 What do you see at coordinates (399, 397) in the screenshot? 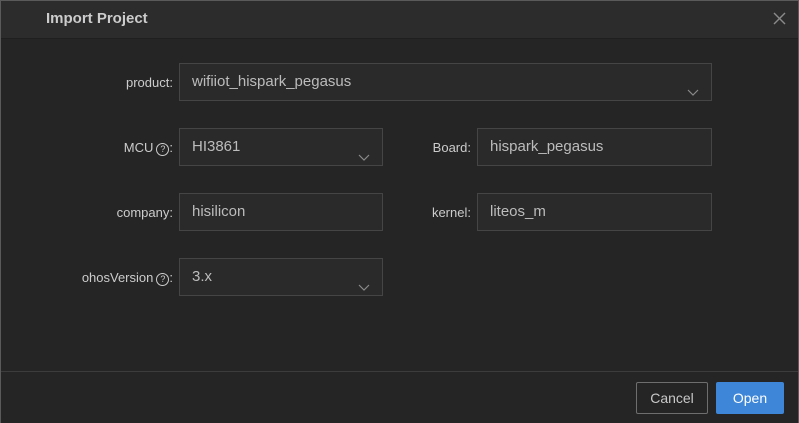
I see `dialog-footer: Cancel Open` at bounding box center [399, 397].